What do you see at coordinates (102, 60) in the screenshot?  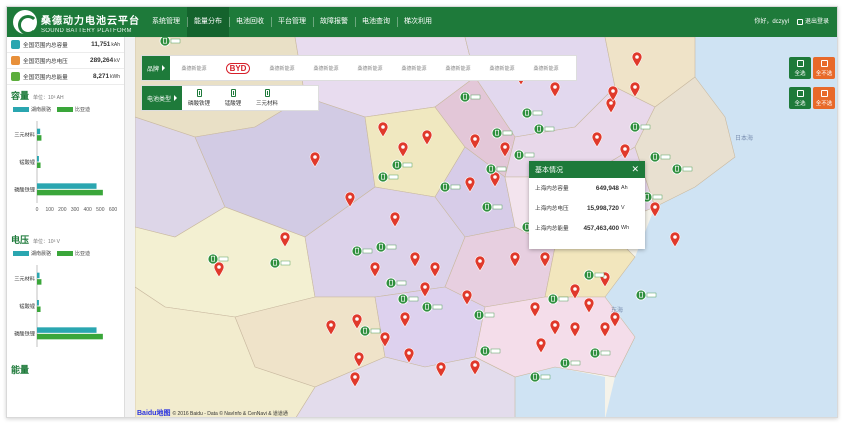 I see `summary-voltage-value: 289,264` at bounding box center [102, 60].